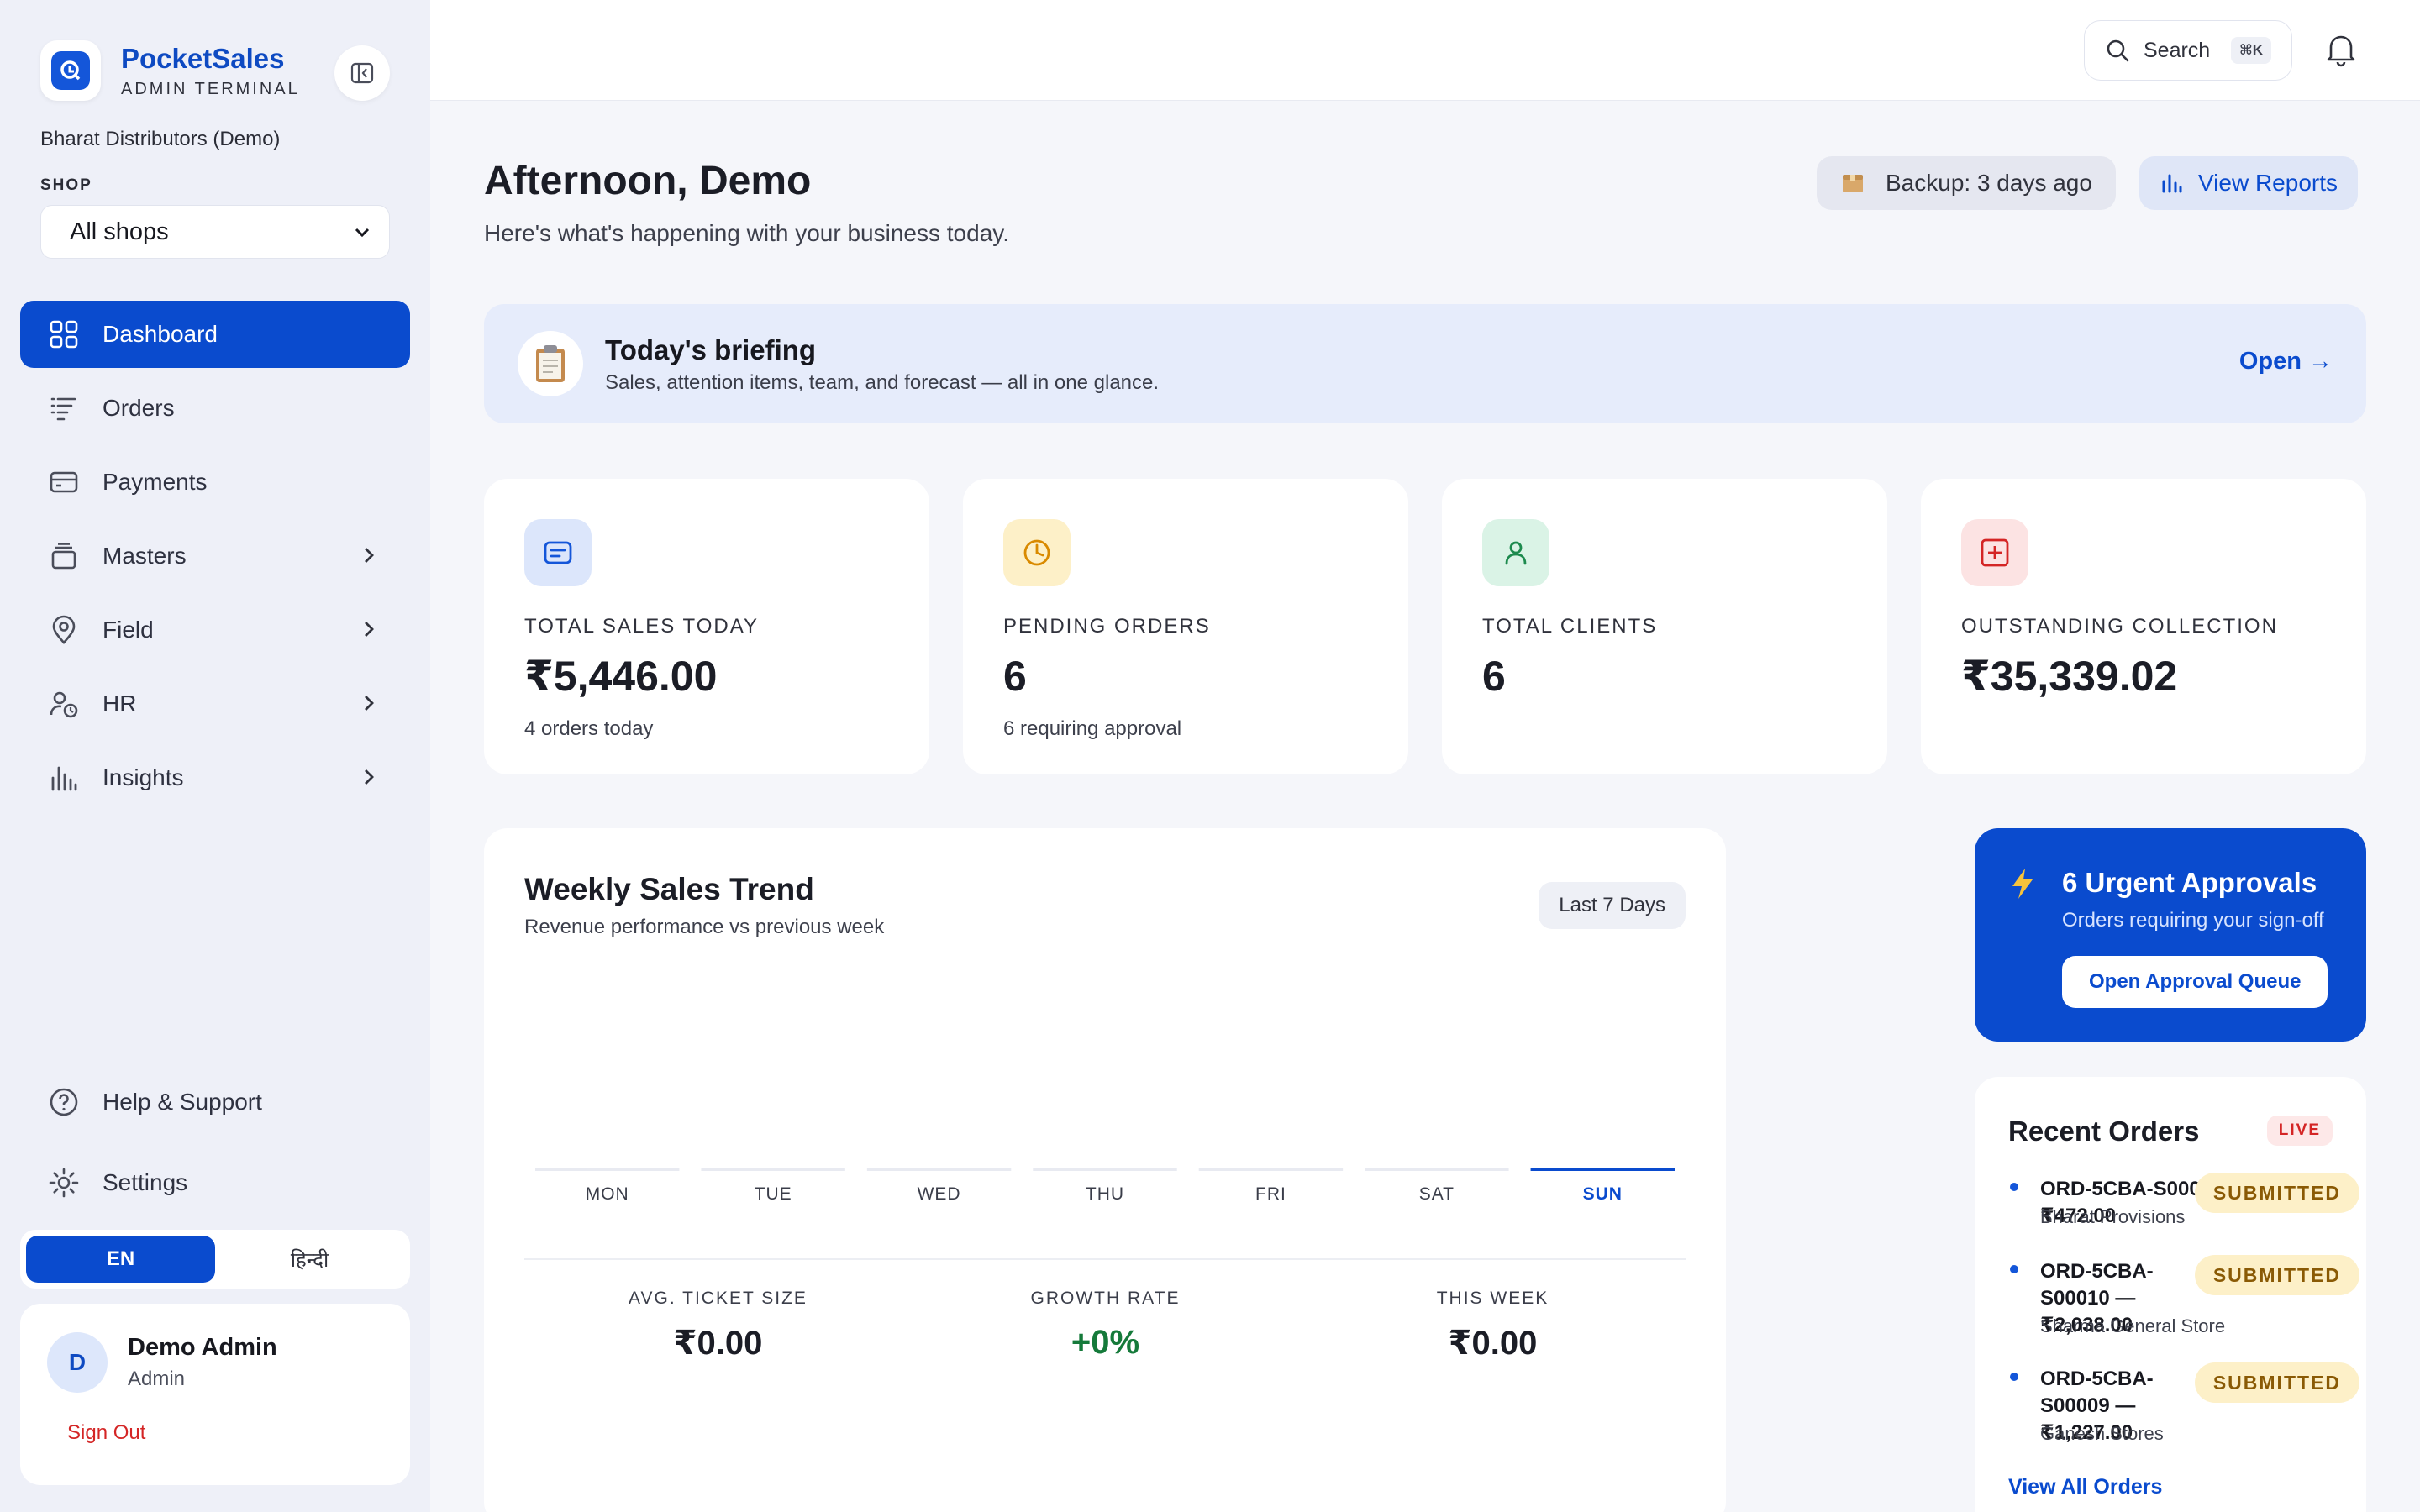 This screenshot has height=1512, width=2420. I want to click on secondary-nav: Help & Support Settings, so click(215, 1149).